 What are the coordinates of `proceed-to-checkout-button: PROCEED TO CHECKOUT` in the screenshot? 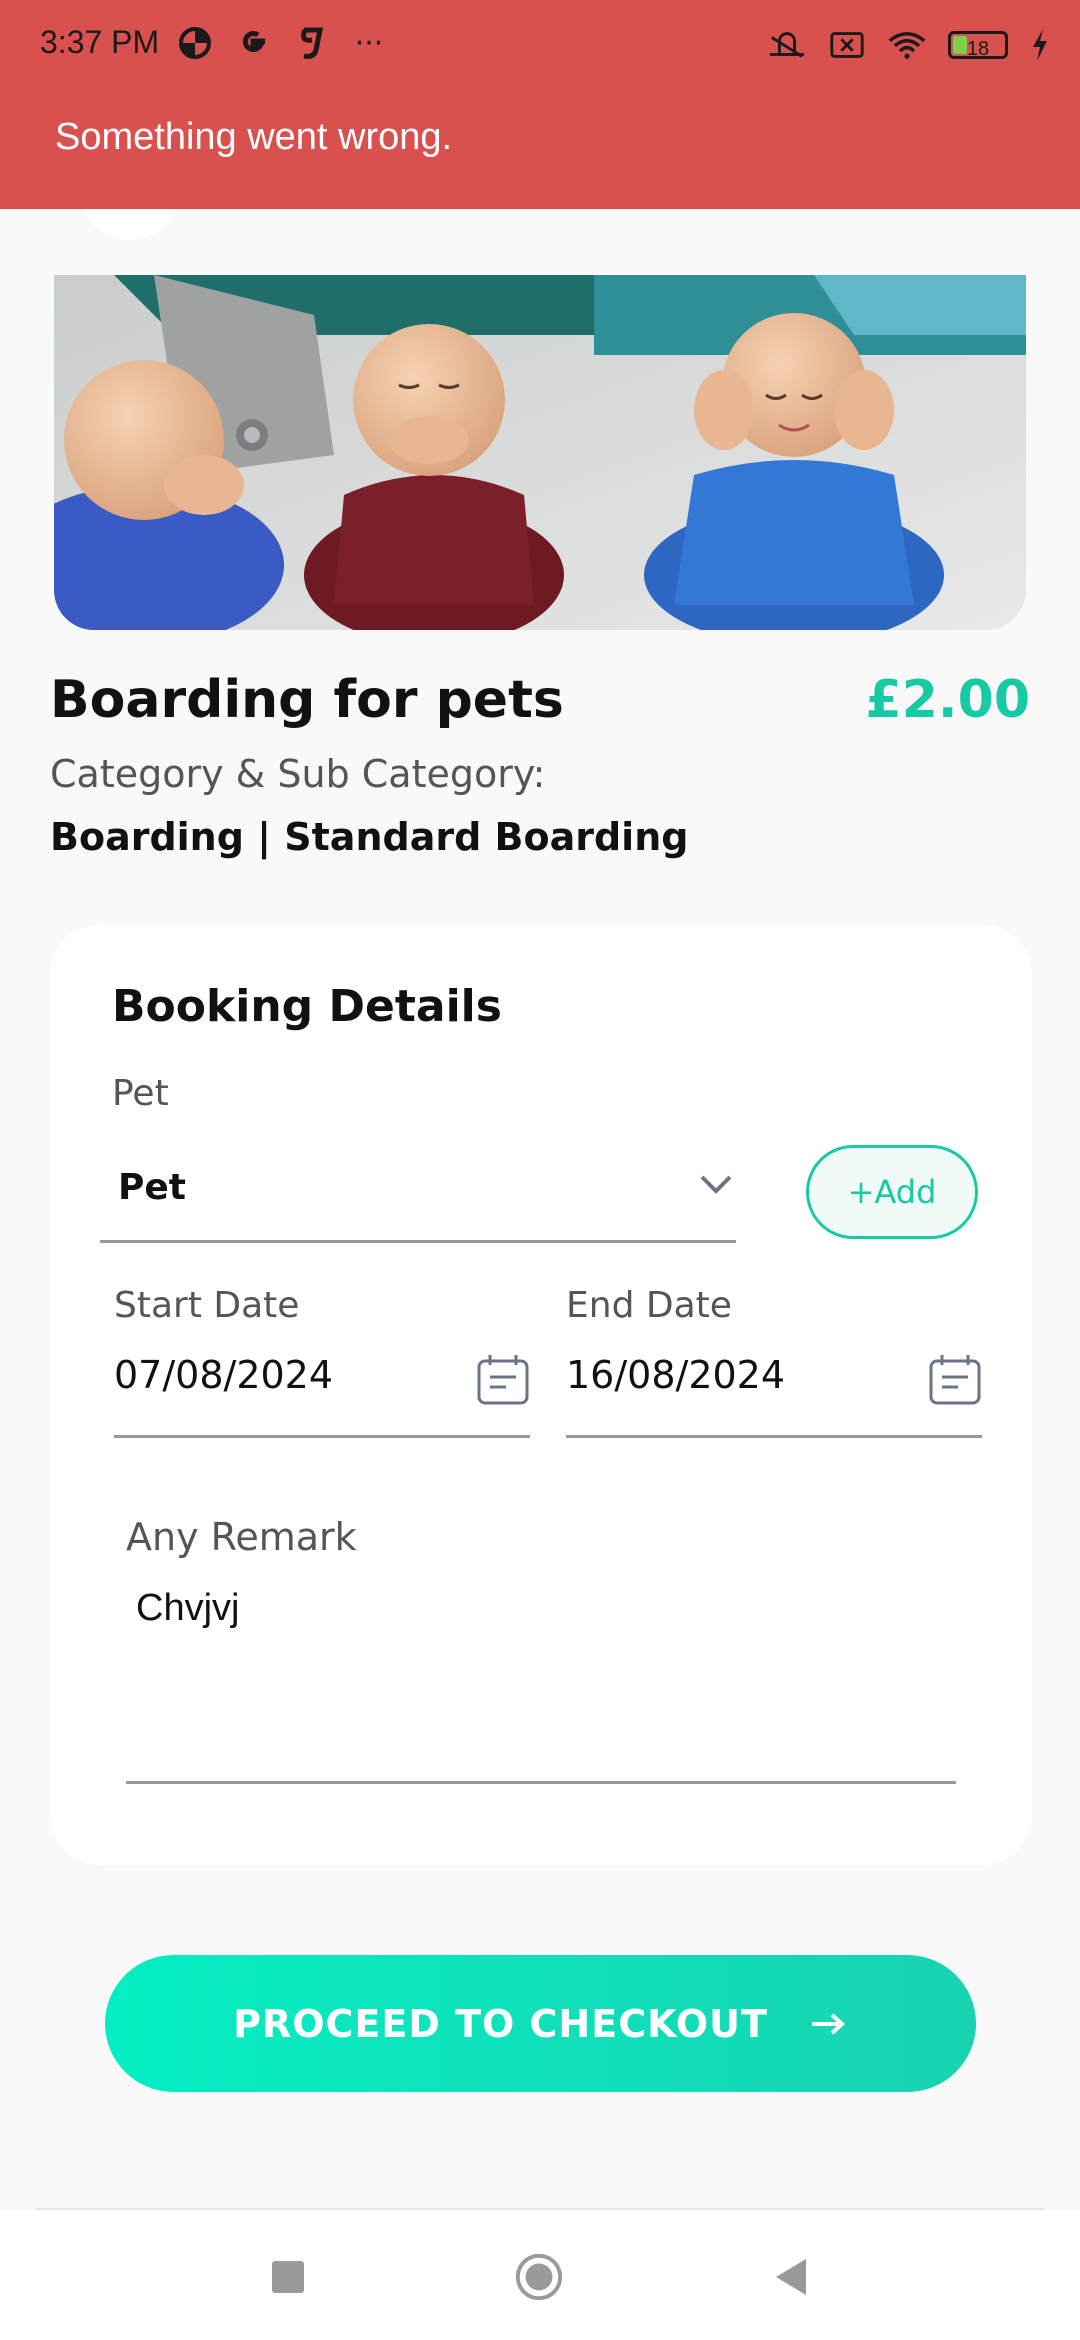 It's located at (540, 2023).